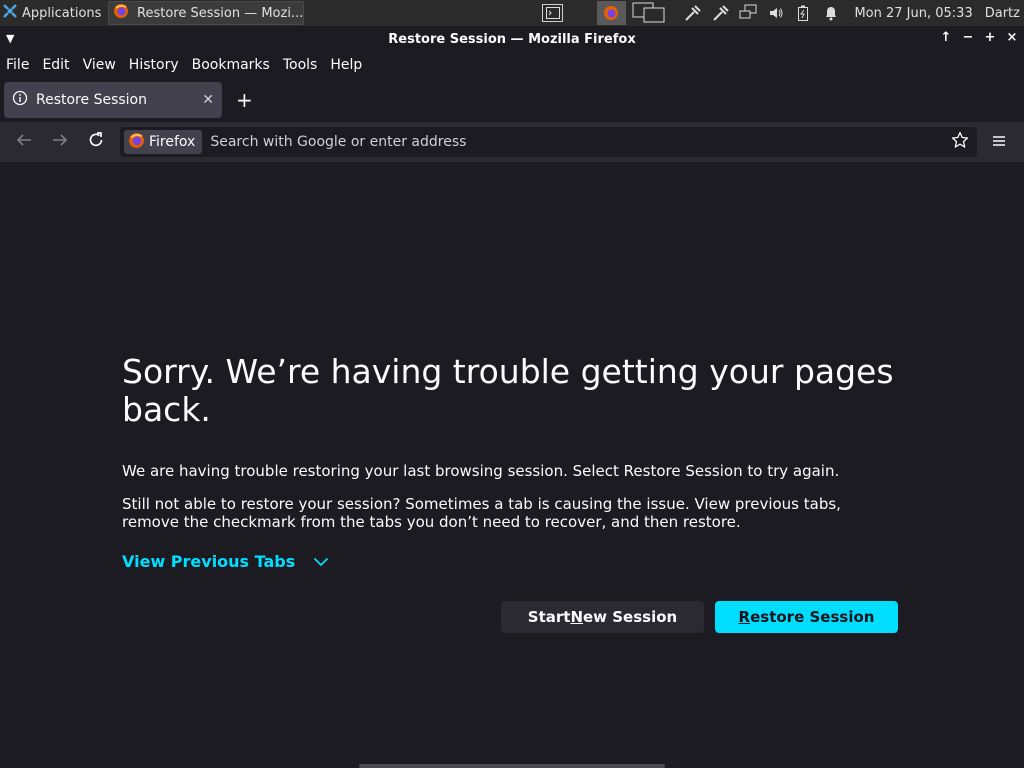 Image resolution: width=1024 pixels, height=768 pixels. I want to click on new-tab-button: +, so click(244, 100).